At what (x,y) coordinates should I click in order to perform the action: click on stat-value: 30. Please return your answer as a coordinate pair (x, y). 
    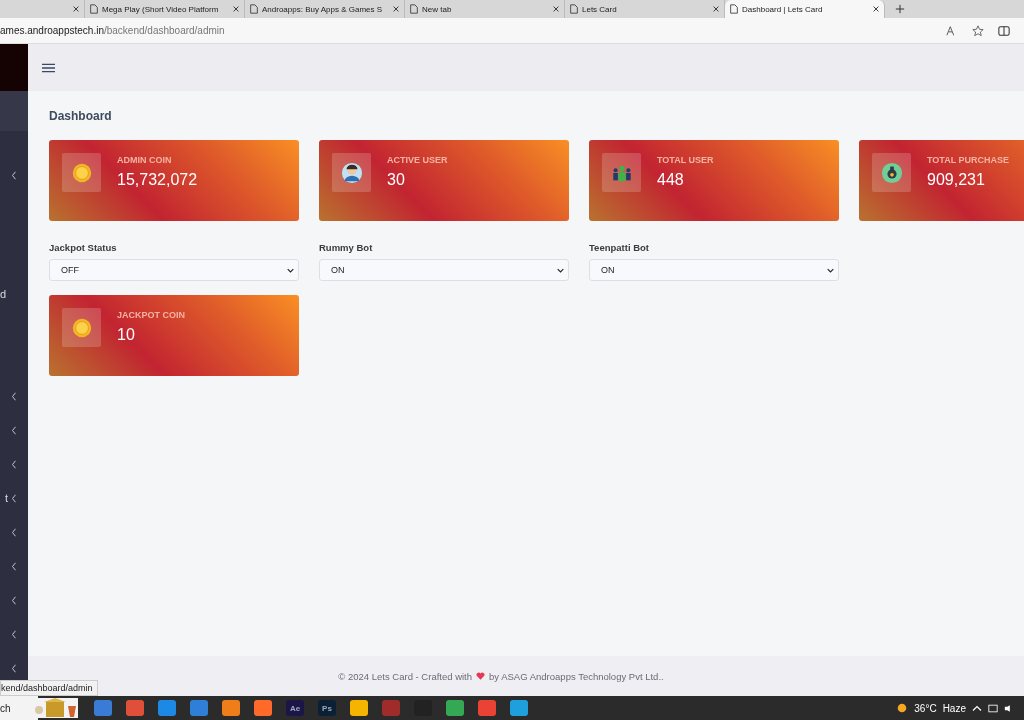
    Looking at the image, I should click on (396, 180).